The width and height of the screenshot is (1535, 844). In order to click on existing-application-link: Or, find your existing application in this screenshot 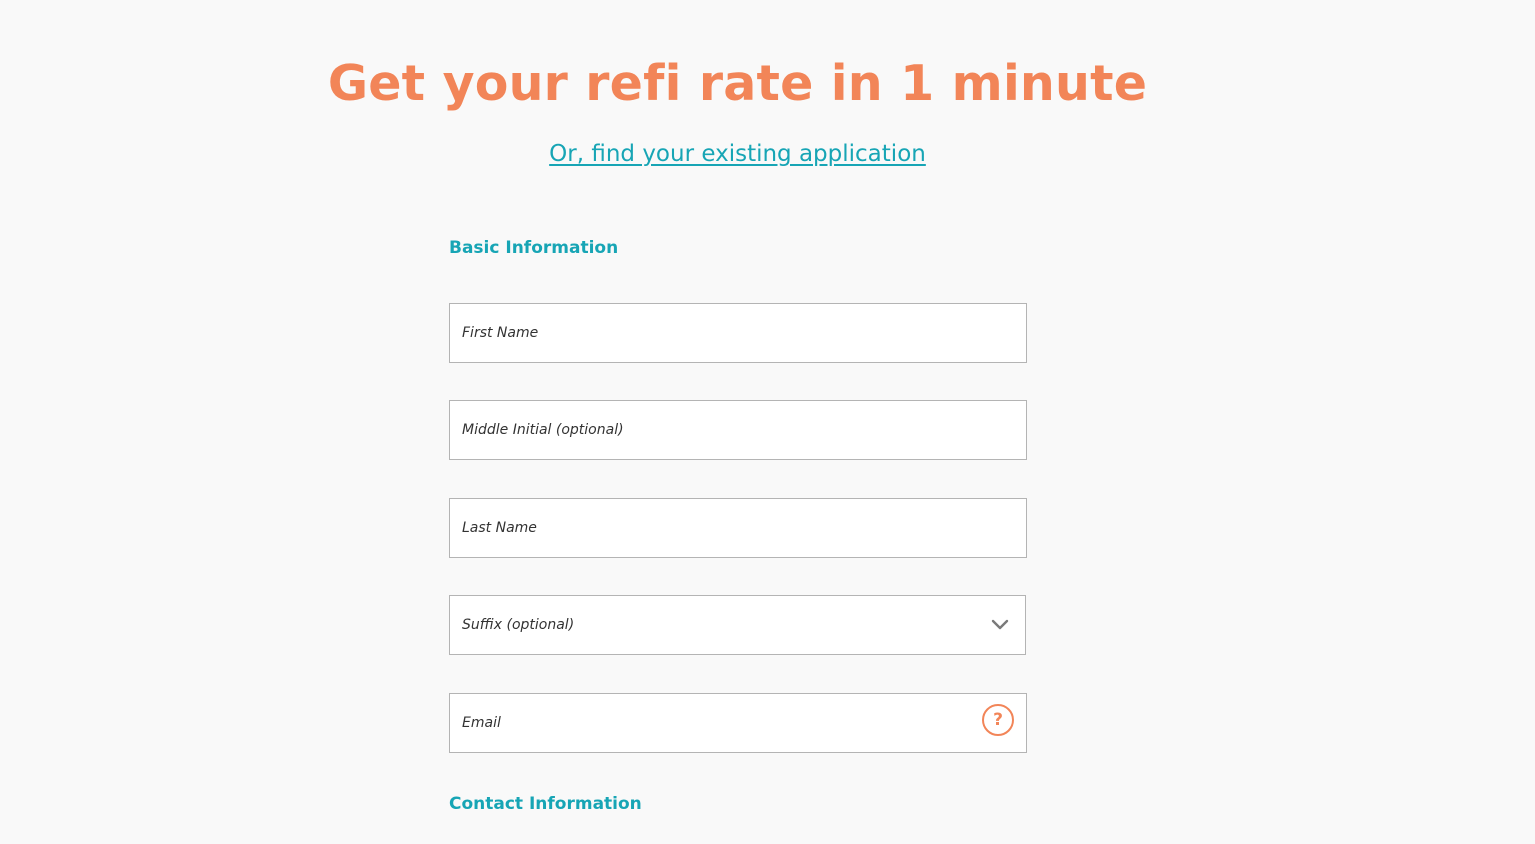, I will do `click(737, 154)`.